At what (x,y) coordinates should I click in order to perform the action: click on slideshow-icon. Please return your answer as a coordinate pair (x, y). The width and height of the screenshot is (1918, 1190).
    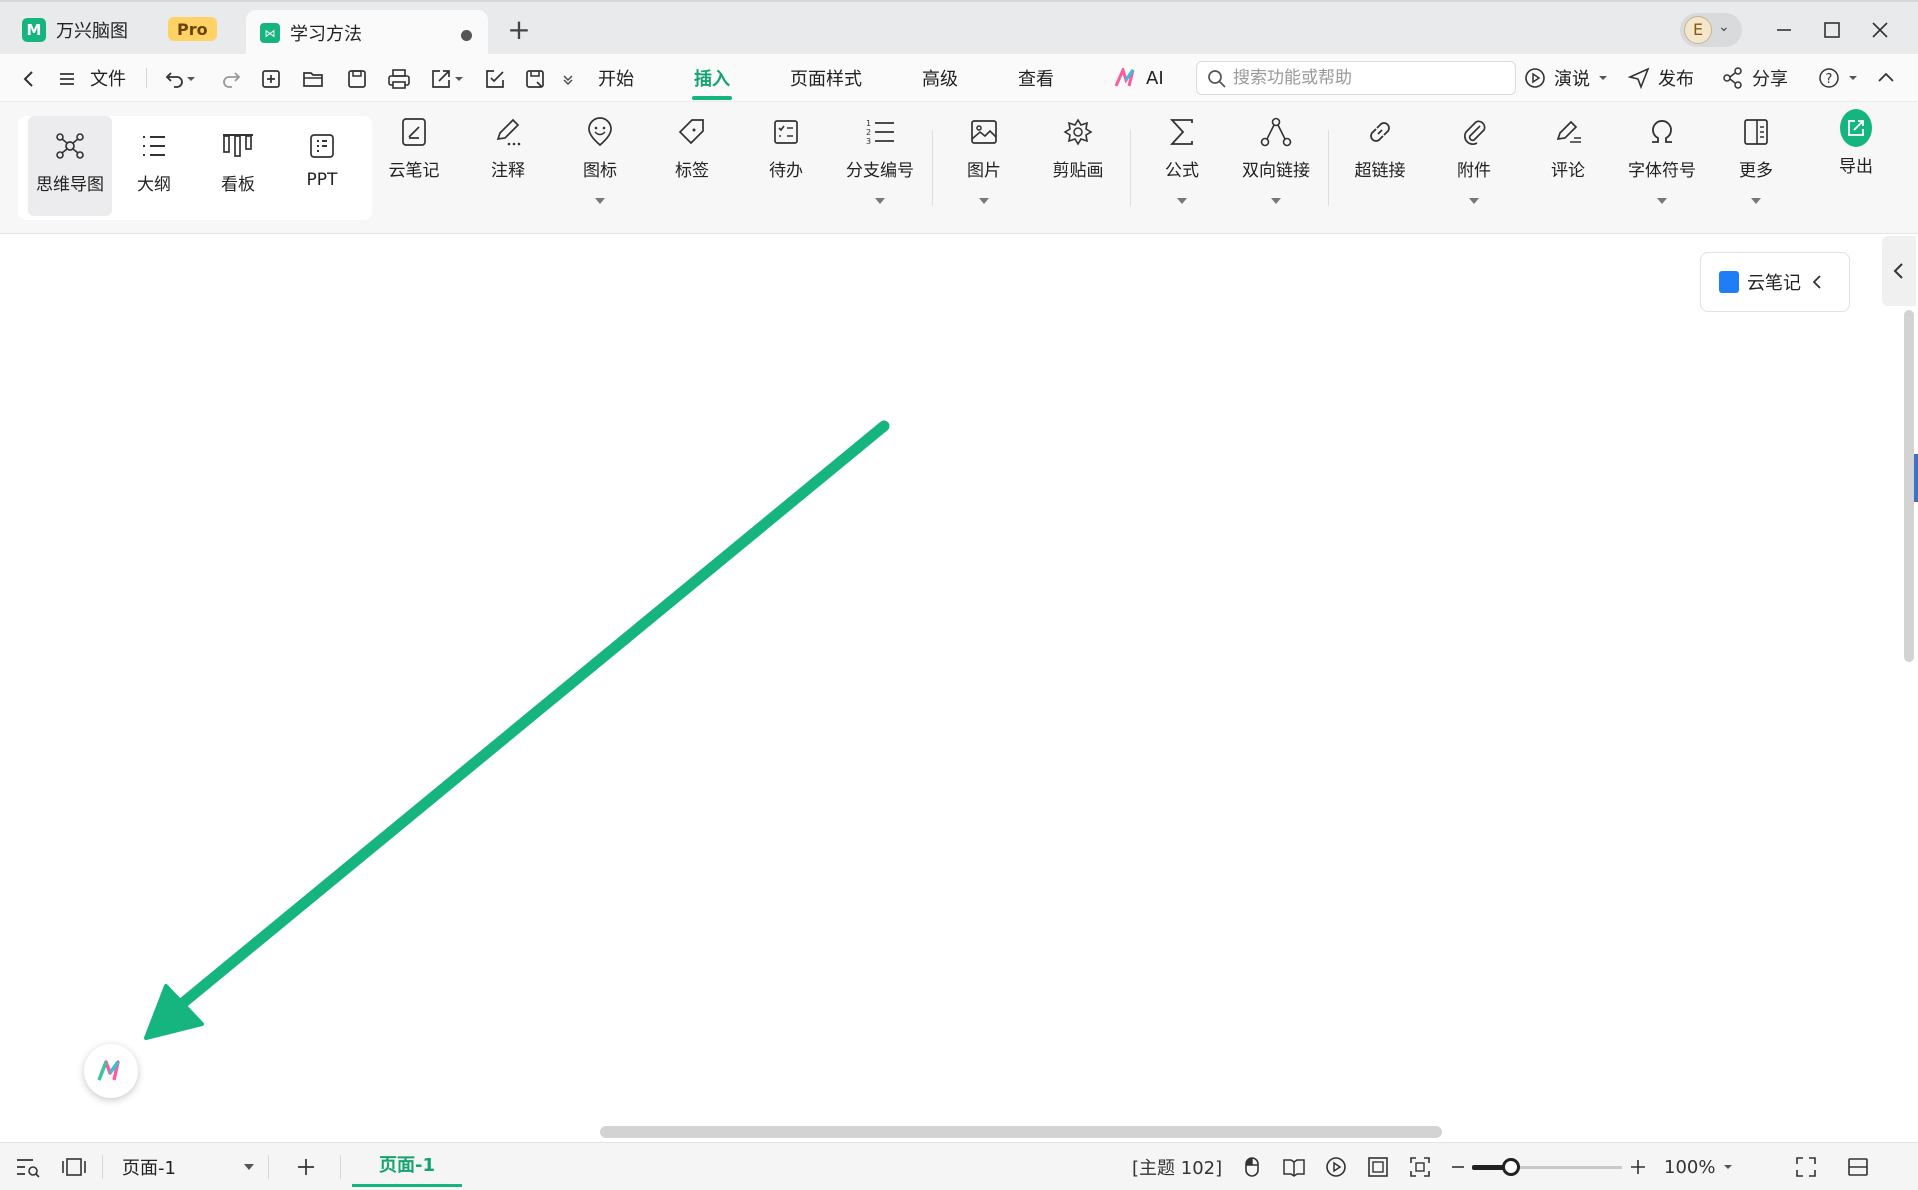
    Looking at the image, I should click on (1336, 1167).